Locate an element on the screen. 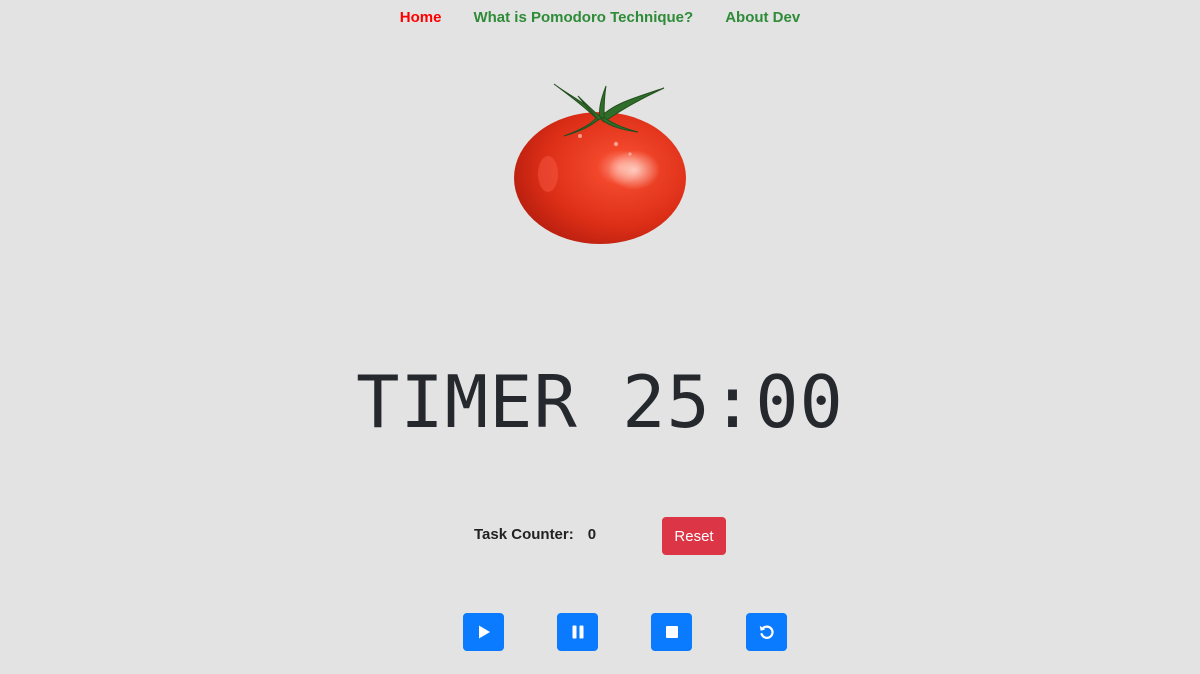 This screenshot has width=1200, height=674. play-button is located at coordinates (483, 632).